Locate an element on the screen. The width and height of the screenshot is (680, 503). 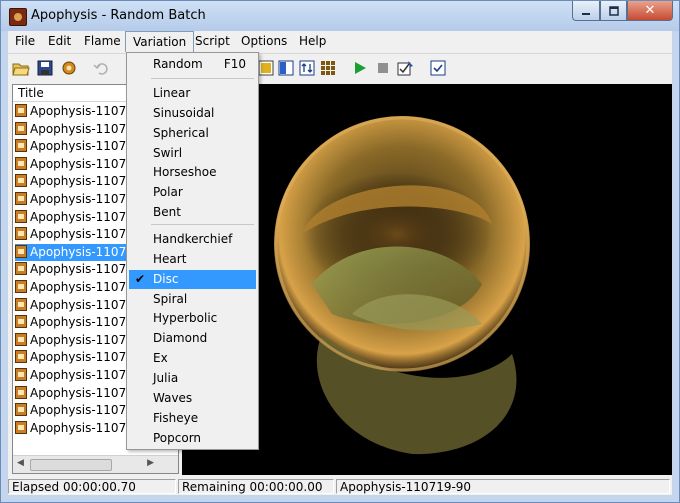
variation-random-item: Random F10 is located at coordinates (192, 64).